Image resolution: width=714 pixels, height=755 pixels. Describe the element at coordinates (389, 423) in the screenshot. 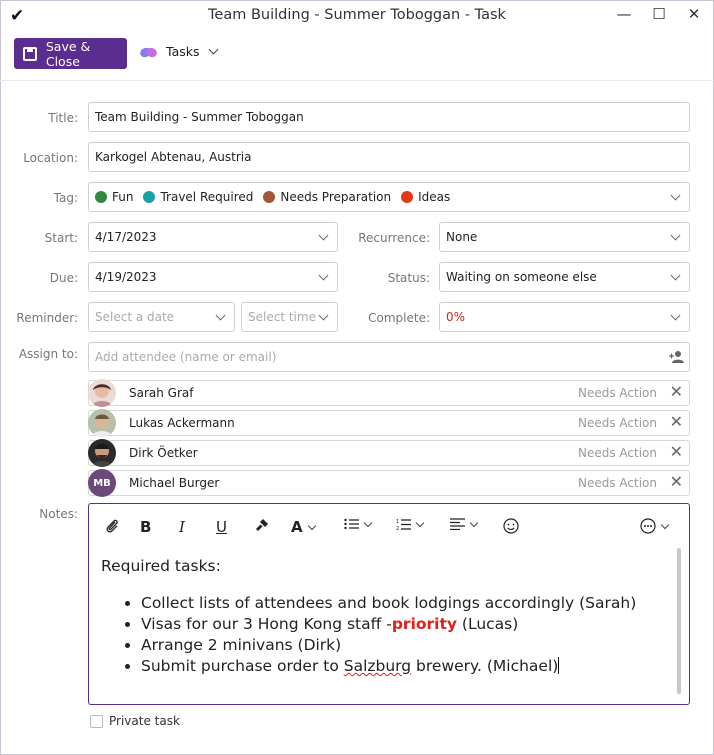

I see `attendee-row: Lukas Ackermann Needs Action ✕` at that location.